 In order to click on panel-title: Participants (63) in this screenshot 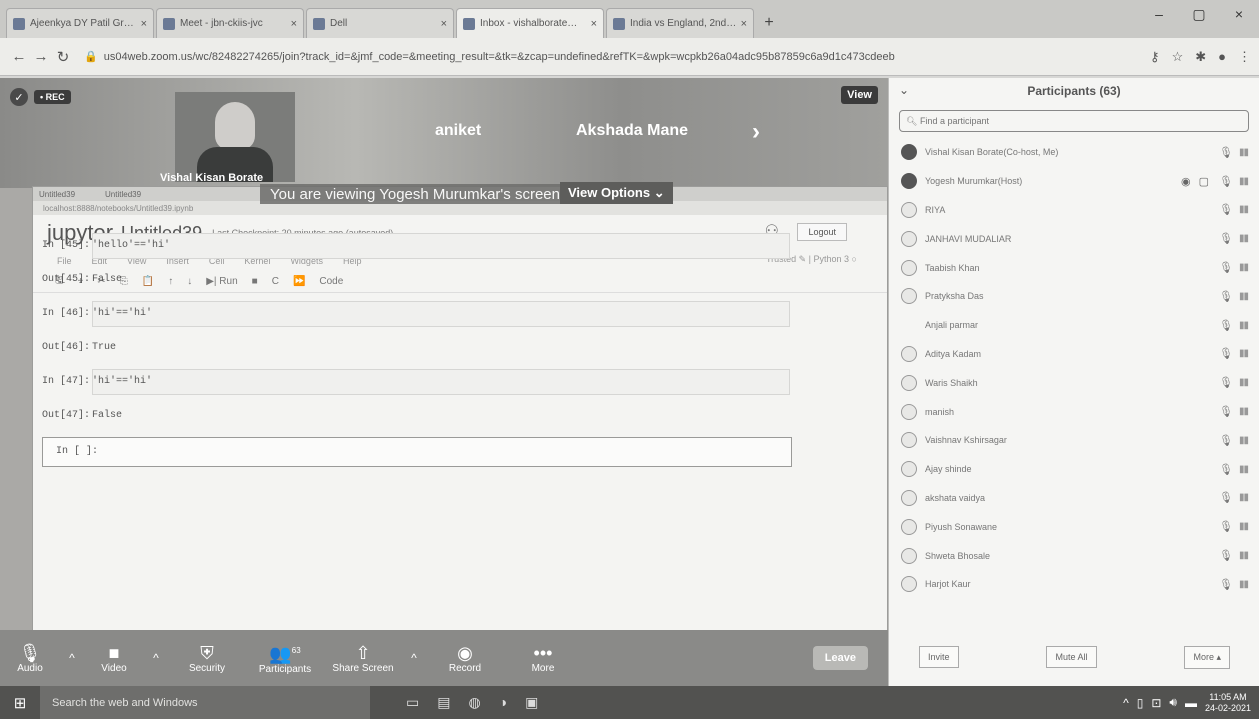, I will do `click(1074, 91)`.